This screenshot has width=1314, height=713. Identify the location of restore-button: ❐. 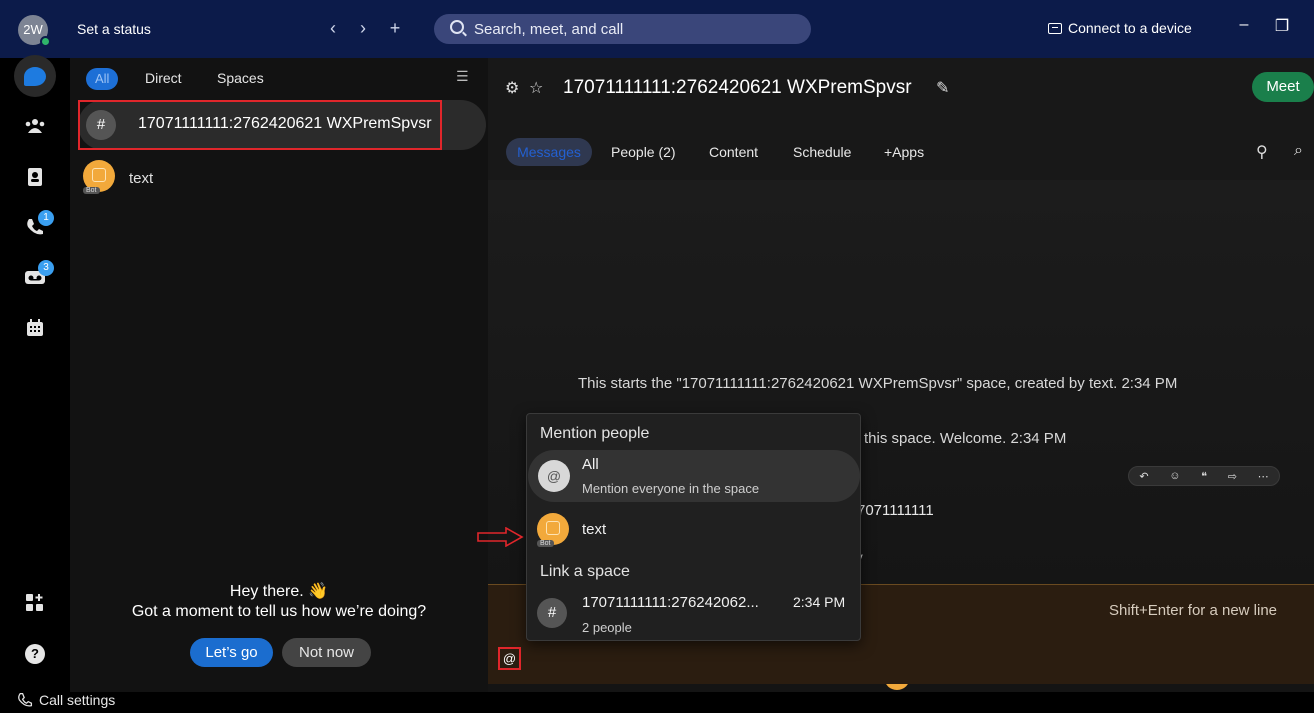
(1282, 26).